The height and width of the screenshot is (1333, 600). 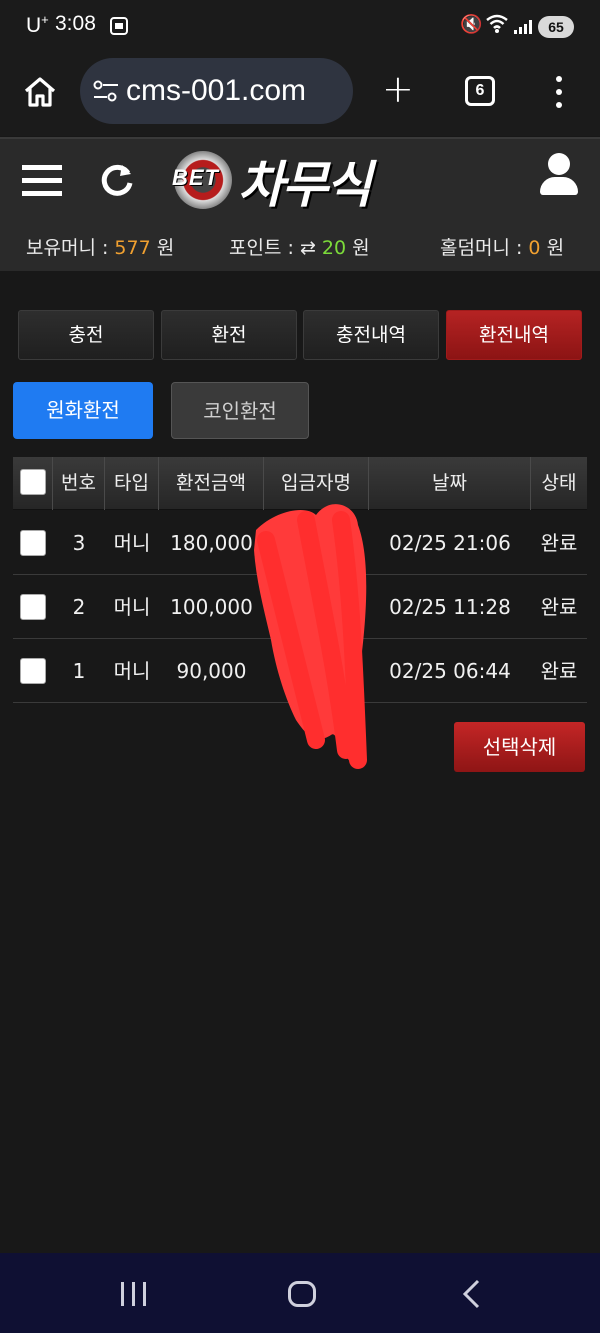 What do you see at coordinates (559, 483) in the screenshot?
I see `header-status: 상태` at bounding box center [559, 483].